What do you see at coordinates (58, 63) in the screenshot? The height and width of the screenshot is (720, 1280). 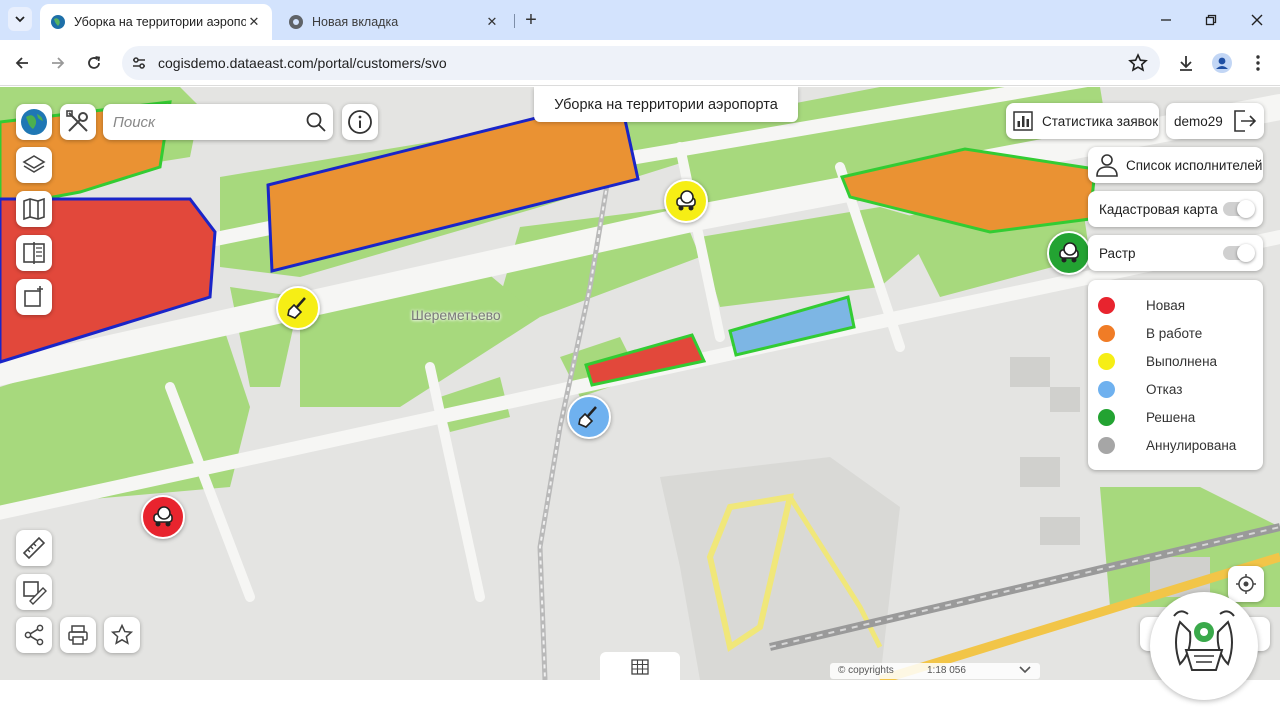 I see `forward-button` at bounding box center [58, 63].